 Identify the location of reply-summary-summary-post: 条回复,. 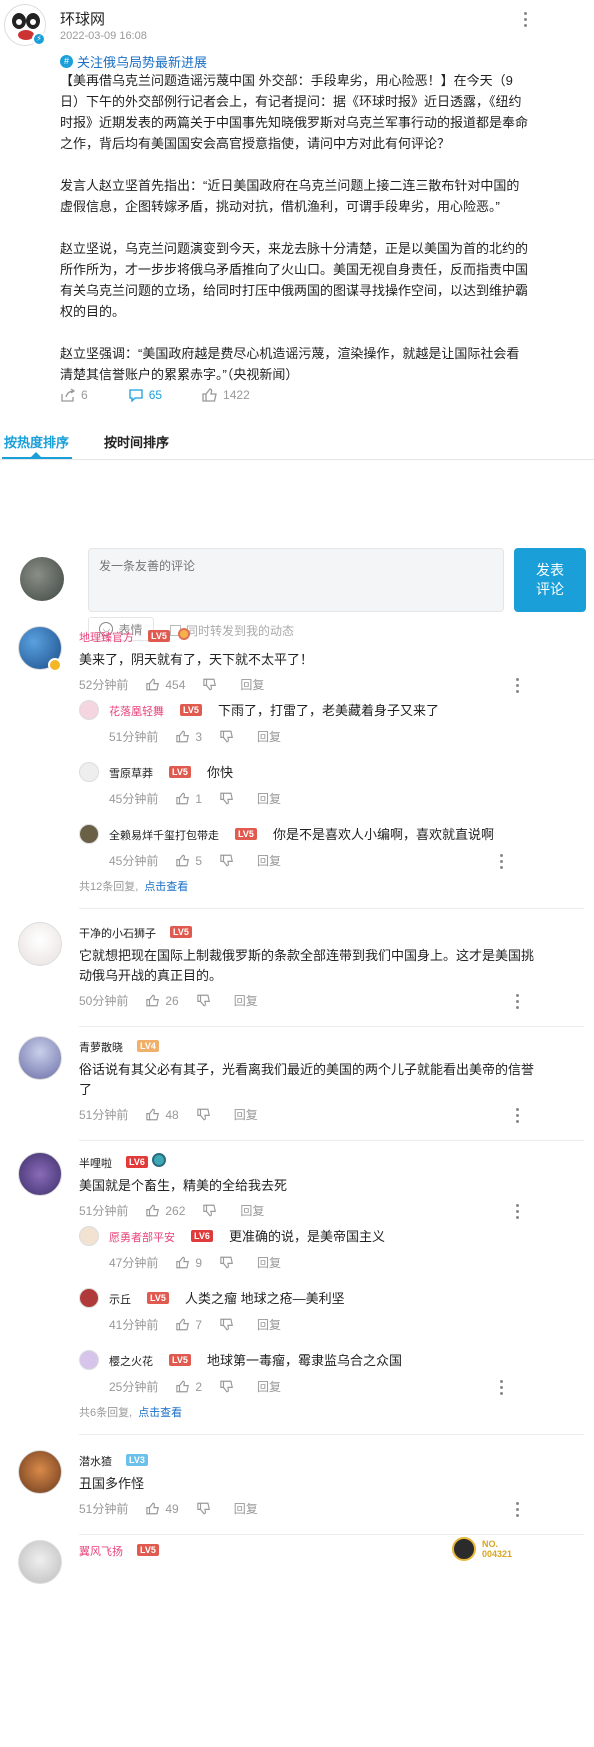
(114, 1413).